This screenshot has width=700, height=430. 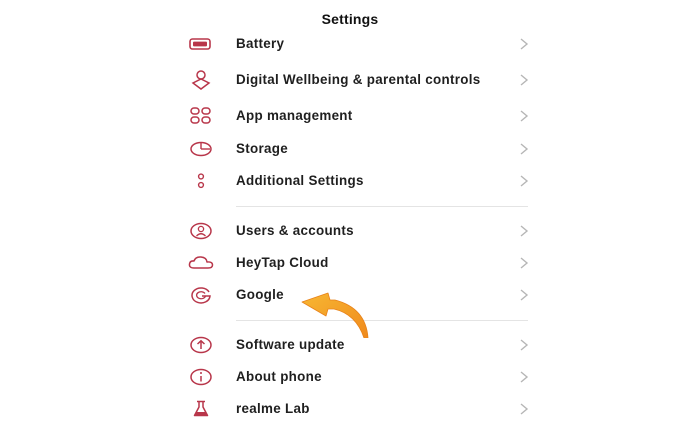 What do you see at coordinates (262, 148) in the screenshot?
I see `settings-item-label: Storage` at bounding box center [262, 148].